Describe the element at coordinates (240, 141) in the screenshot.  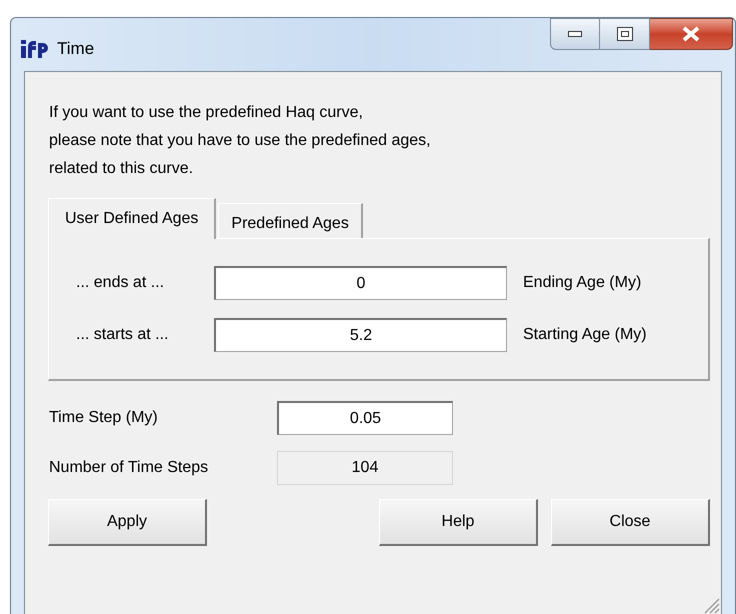
I see `message-text: please note that you have to use the predefined ages,` at that location.